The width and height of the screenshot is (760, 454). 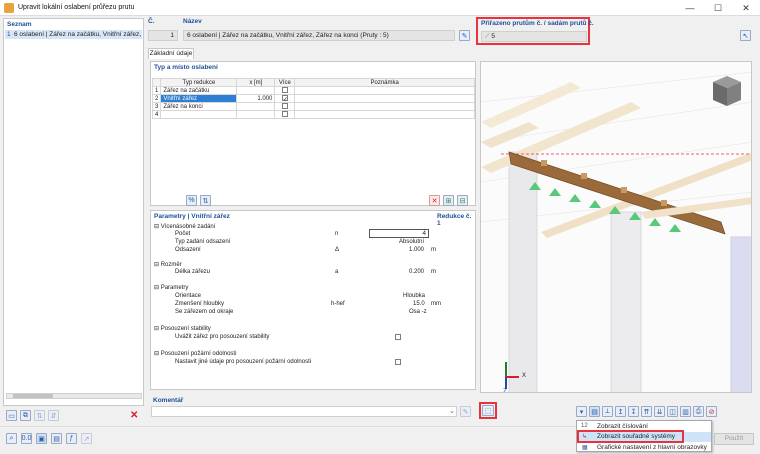 I want to click on param-edge-notch-label: Se zářezem od okraje, so click(x=204, y=312).